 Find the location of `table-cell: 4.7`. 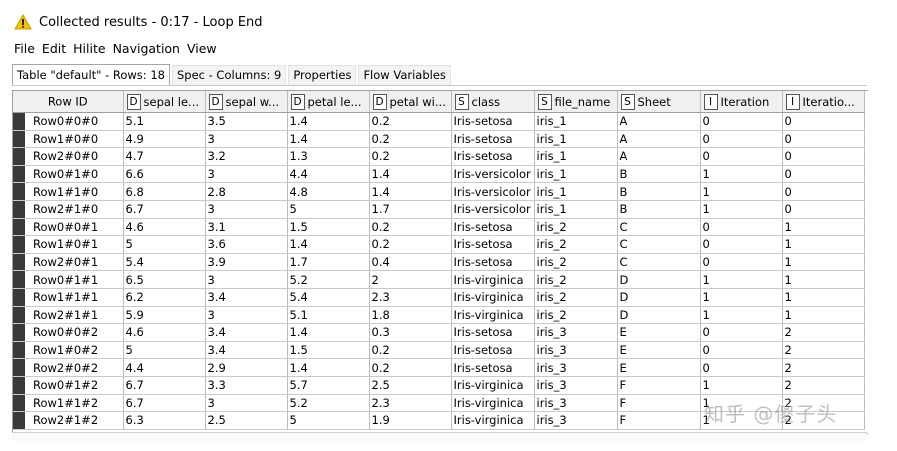

table-cell: 4.7 is located at coordinates (164, 156).